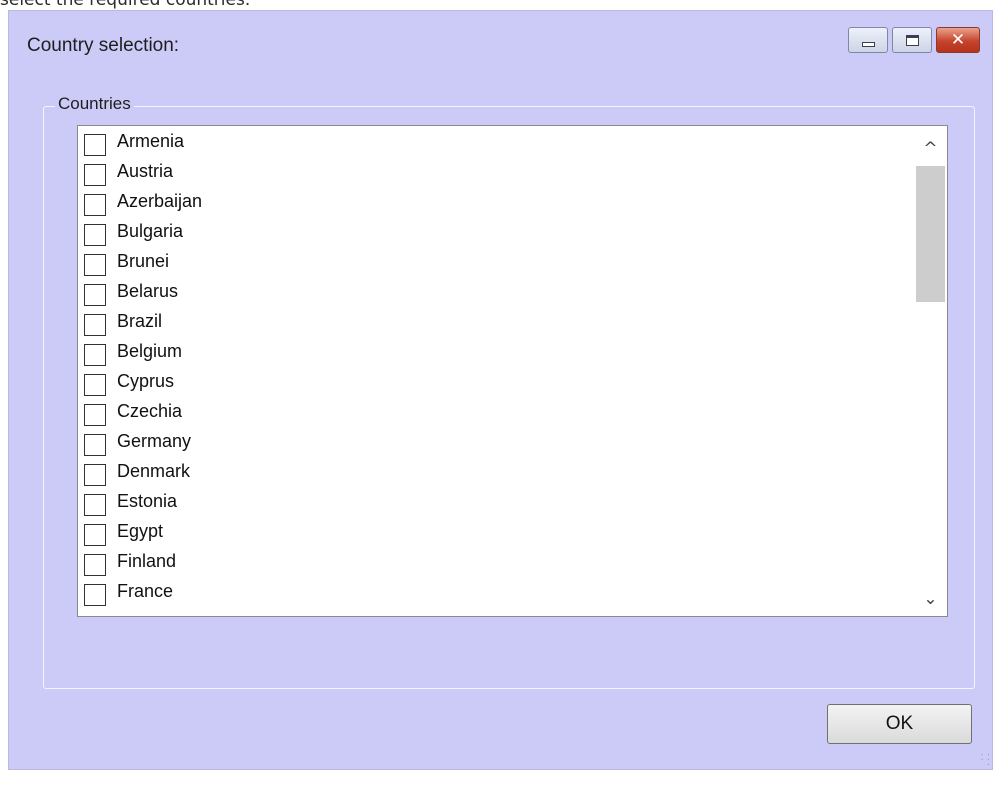 Image resolution: width=1000 pixels, height=785 pixels. What do you see at coordinates (154, 441) in the screenshot?
I see `country-label: Germany` at bounding box center [154, 441].